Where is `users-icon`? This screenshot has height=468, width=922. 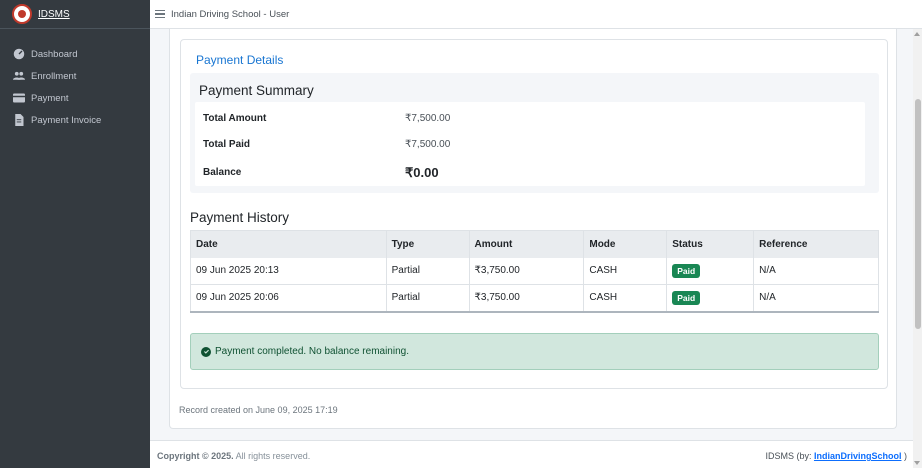 users-icon is located at coordinates (19, 75).